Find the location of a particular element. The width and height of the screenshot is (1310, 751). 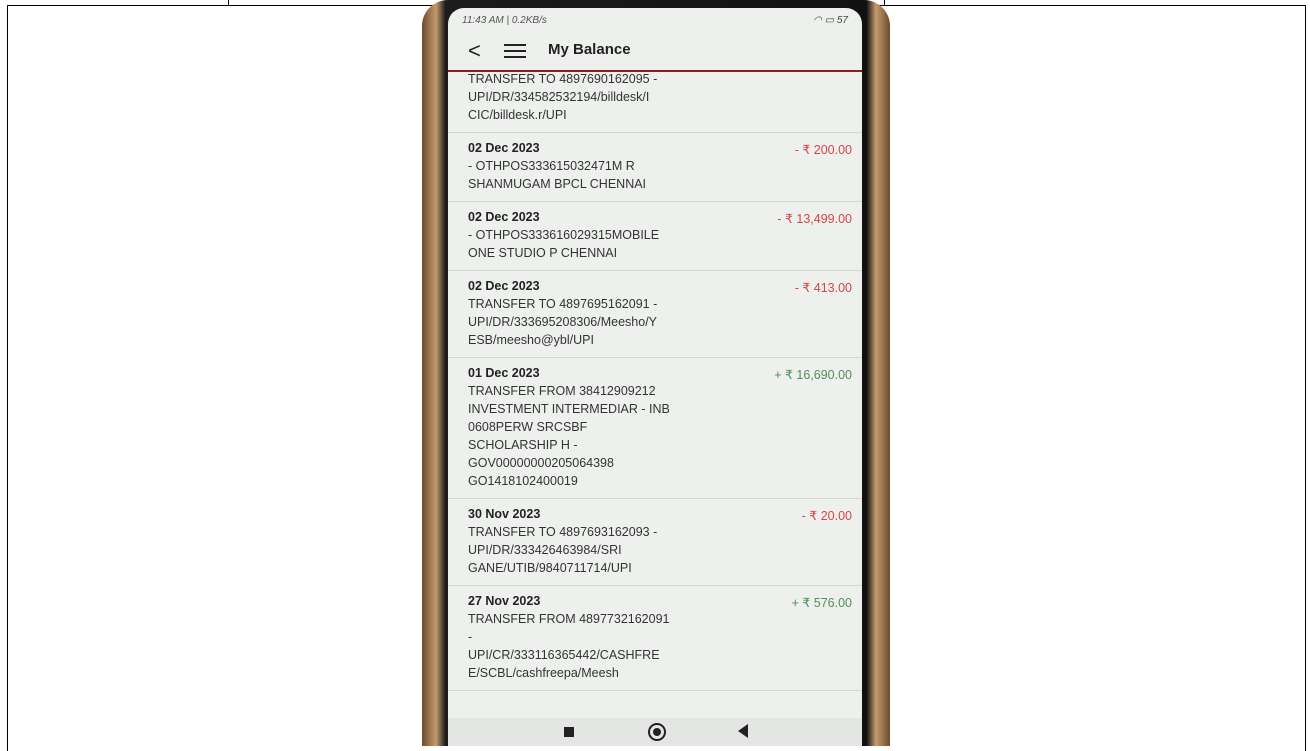

status-time: 11:43 AM | 0.2KB/s is located at coordinates (504, 20).